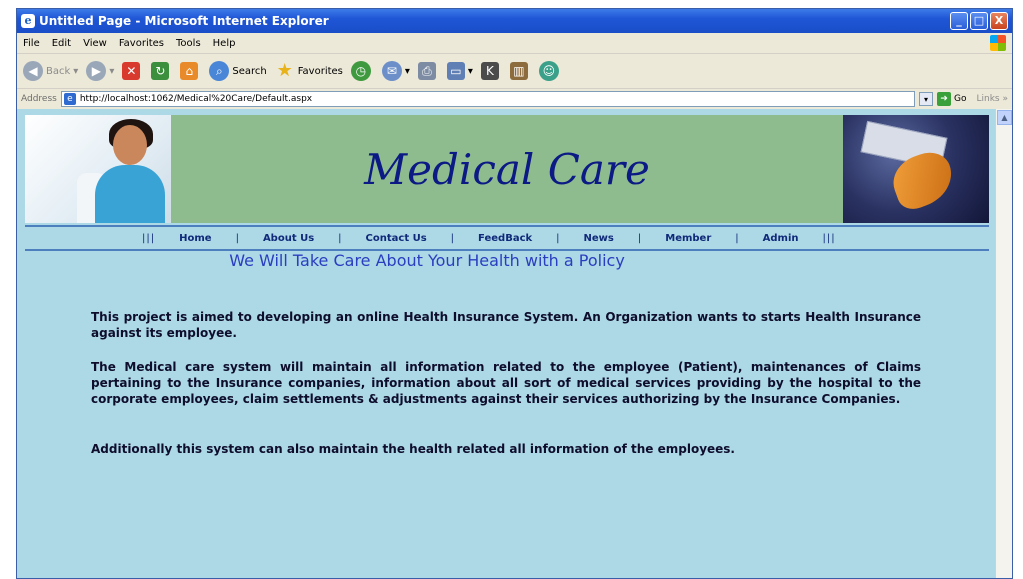  I want to click on messenger-button: ☺, so click(550, 71).